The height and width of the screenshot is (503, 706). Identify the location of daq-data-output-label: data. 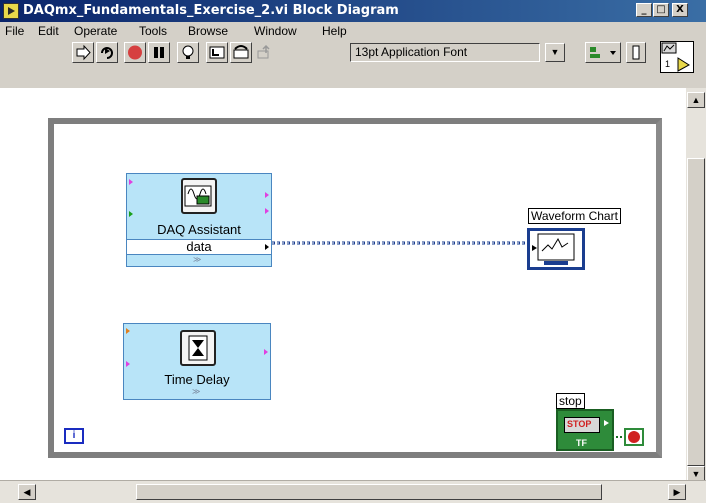
(199, 246).